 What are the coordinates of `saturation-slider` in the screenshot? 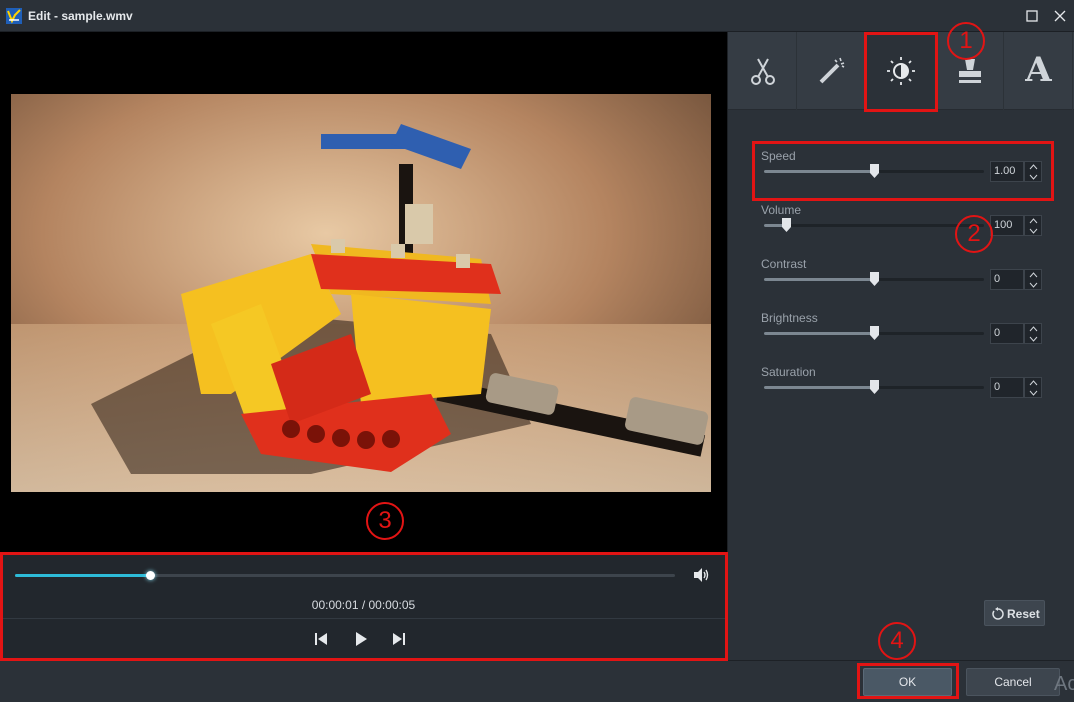 It's located at (874, 387).